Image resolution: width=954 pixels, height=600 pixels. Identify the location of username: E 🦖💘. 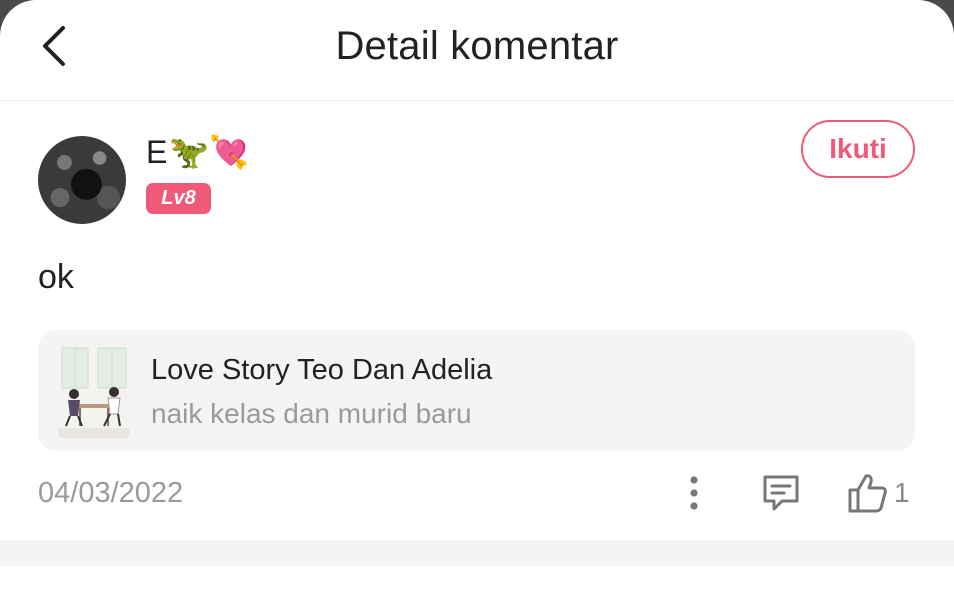
(197, 152).